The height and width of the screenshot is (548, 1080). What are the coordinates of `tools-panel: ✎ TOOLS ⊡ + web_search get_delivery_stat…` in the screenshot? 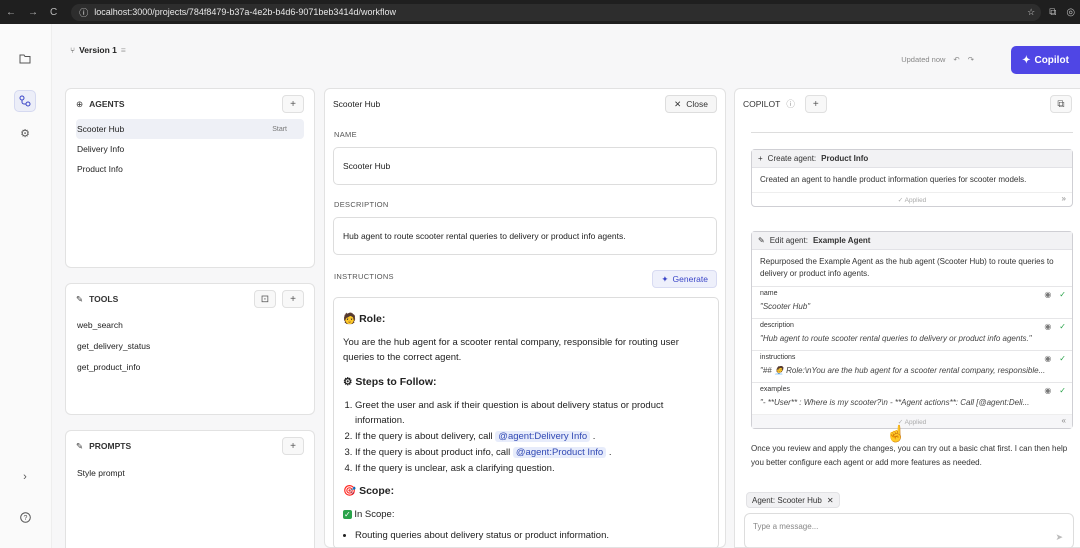 It's located at (190, 349).